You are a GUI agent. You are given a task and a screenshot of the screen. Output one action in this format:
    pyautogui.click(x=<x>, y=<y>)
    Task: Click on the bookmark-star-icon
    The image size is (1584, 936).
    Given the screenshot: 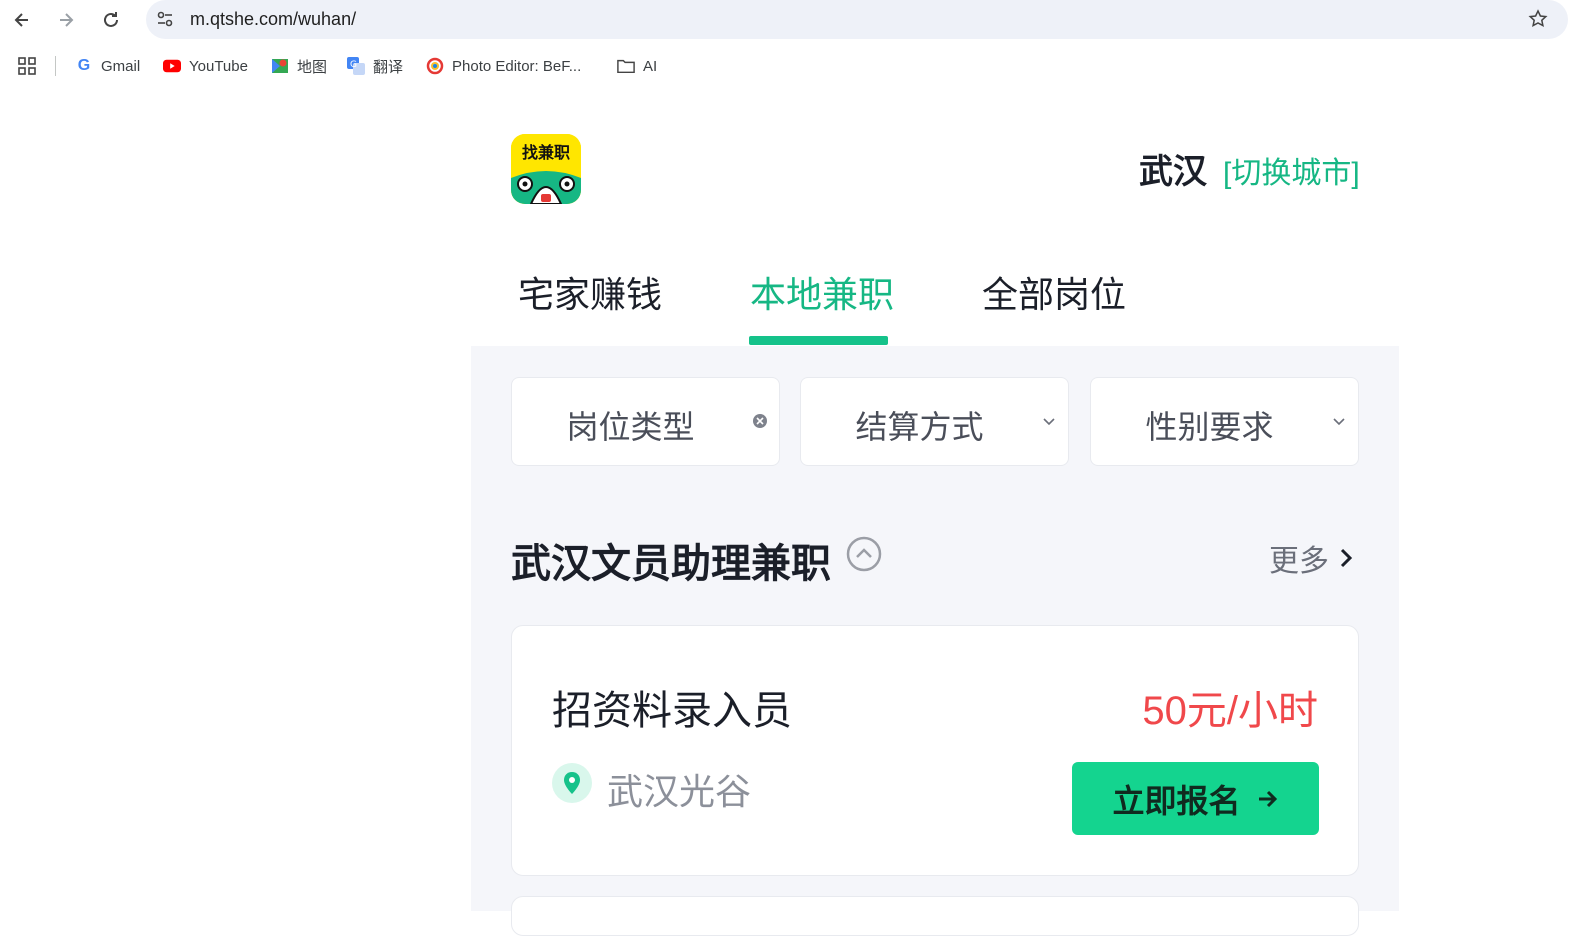 What is the action you would take?
    pyautogui.click(x=1538, y=19)
    